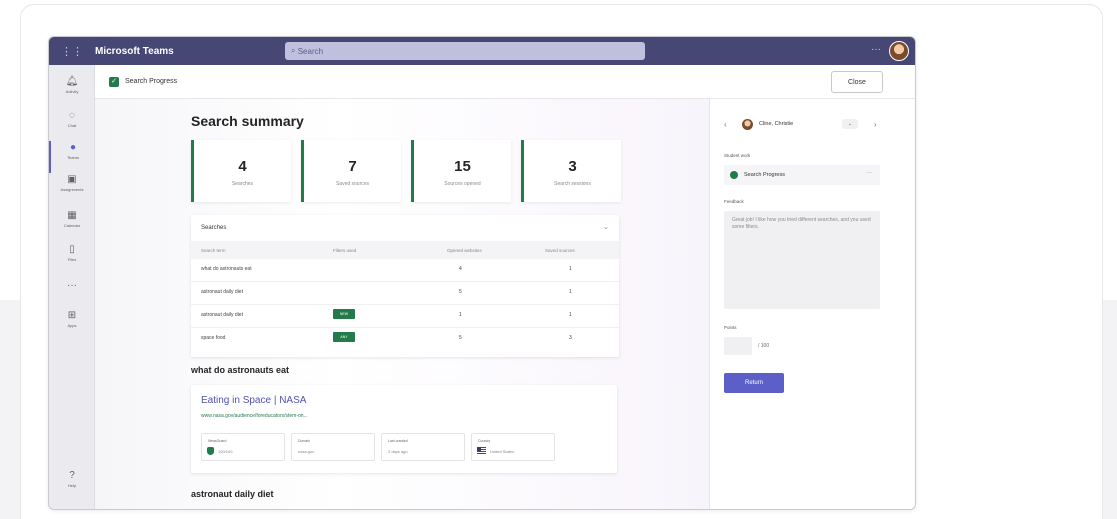 The height and width of the screenshot is (519, 1117). What do you see at coordinates (398, 451) in the screenshot?
I see `meta-value: 2 days ago` at bounding box center [398, 451].